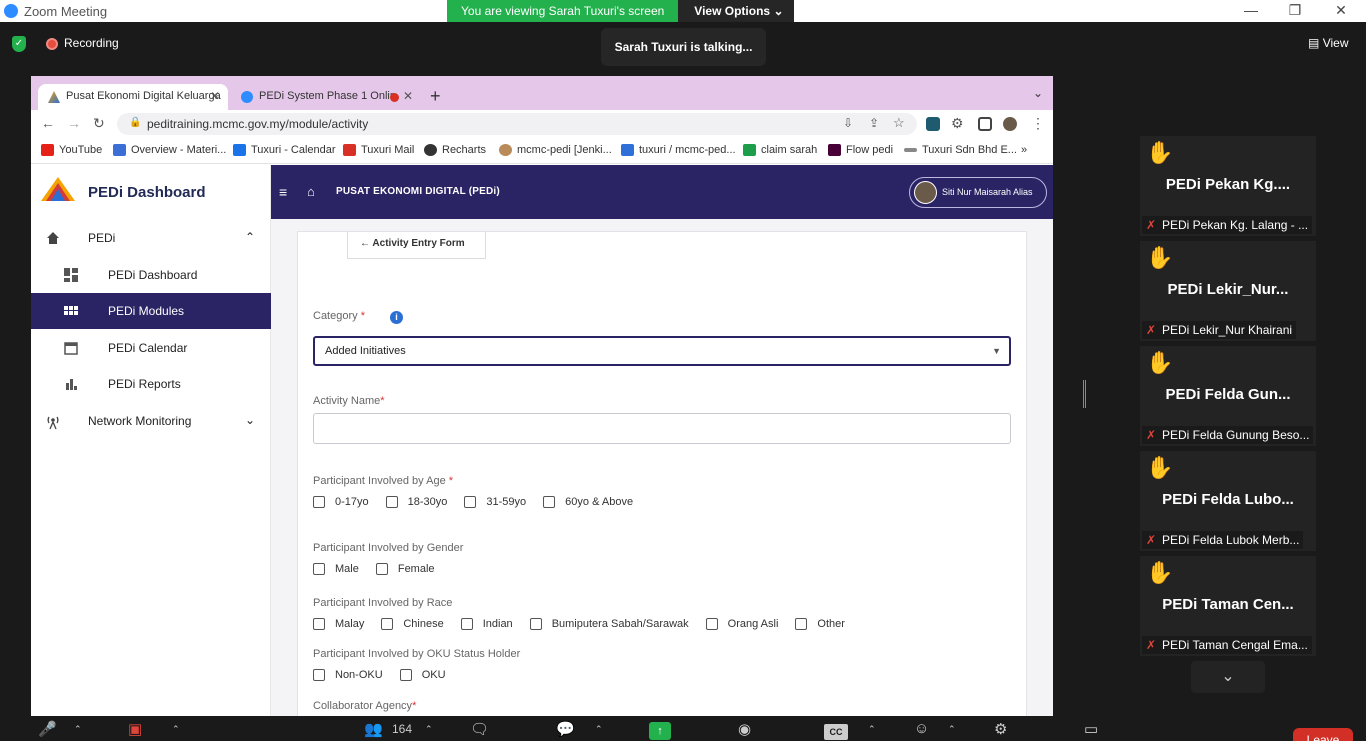  Describe the element at coordinates (1000, 729) in the screenshot. I see `apps-icon: ⚙` at that location.